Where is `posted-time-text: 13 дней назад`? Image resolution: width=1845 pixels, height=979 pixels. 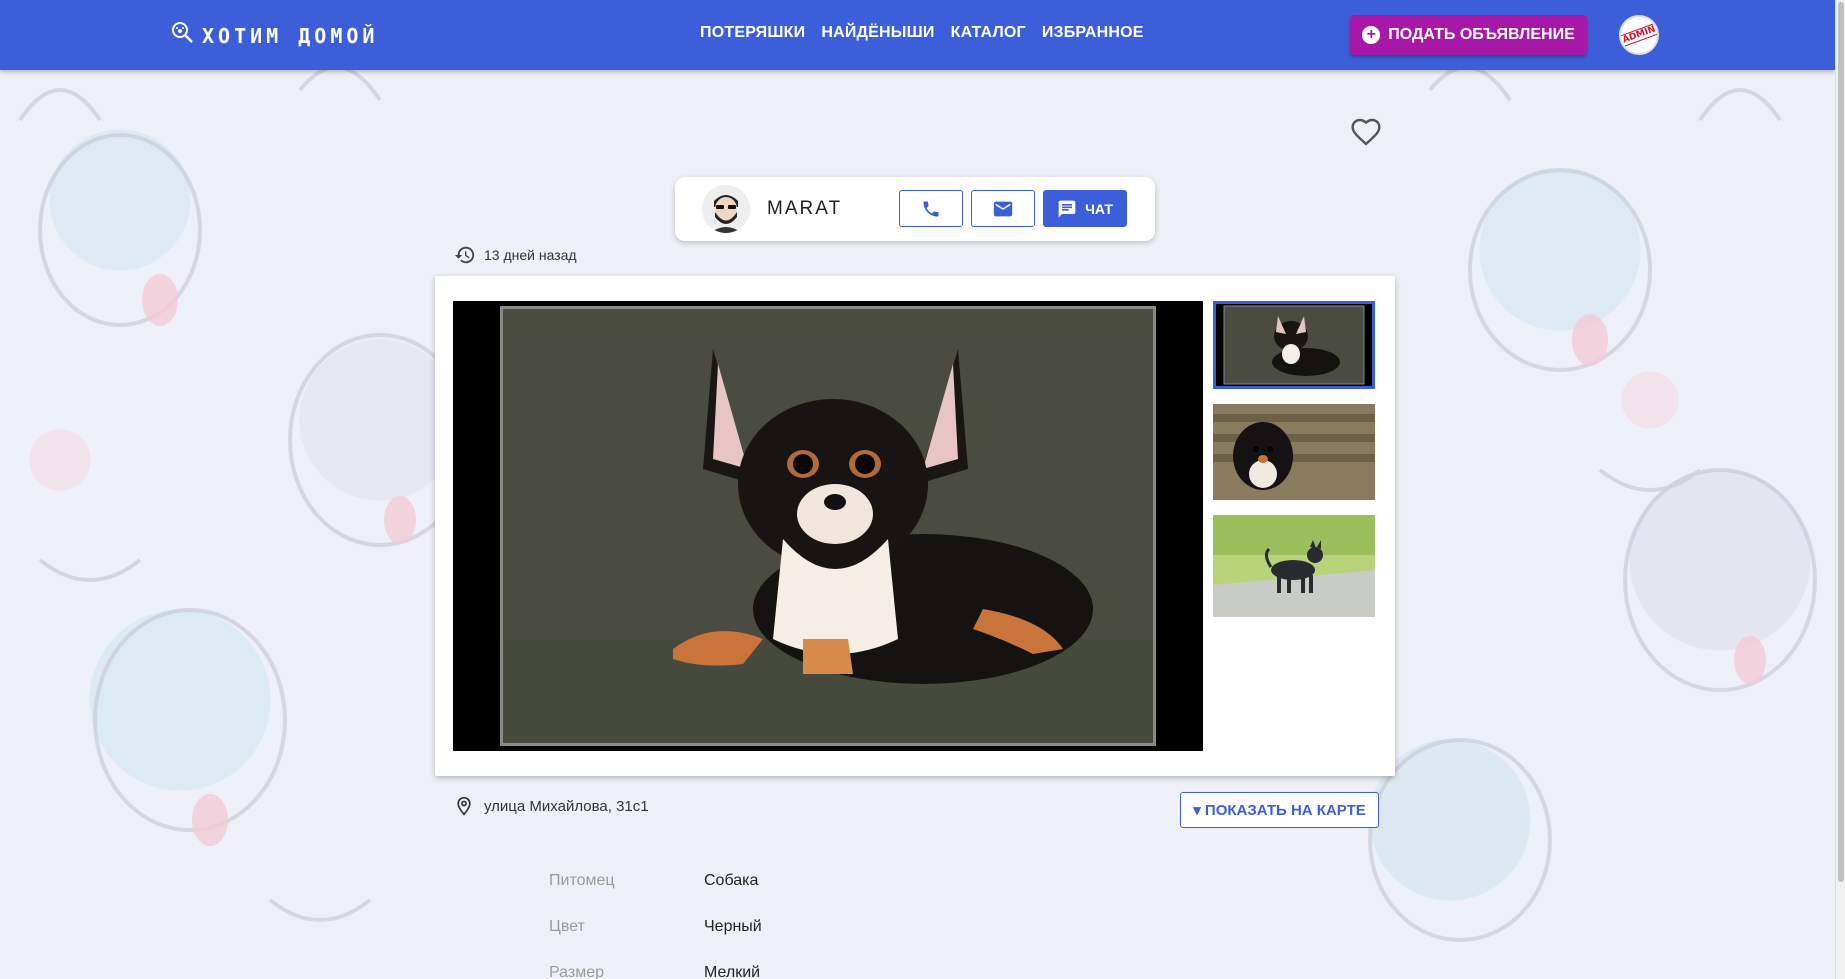 posted-time-text: 13 дней назад is located at coordinates (530, 255).